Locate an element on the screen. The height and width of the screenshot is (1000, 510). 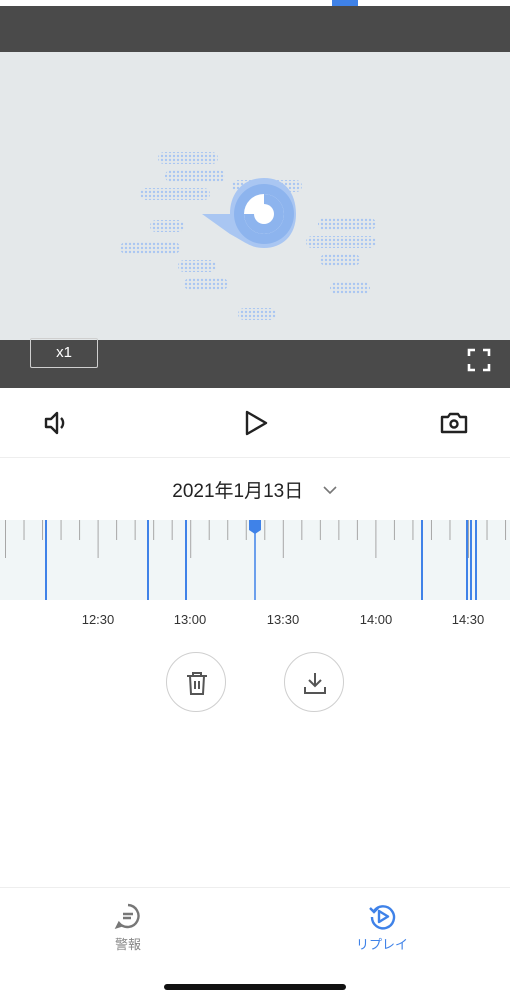
video-placeholder-logo is located at coordinates (248, 236).